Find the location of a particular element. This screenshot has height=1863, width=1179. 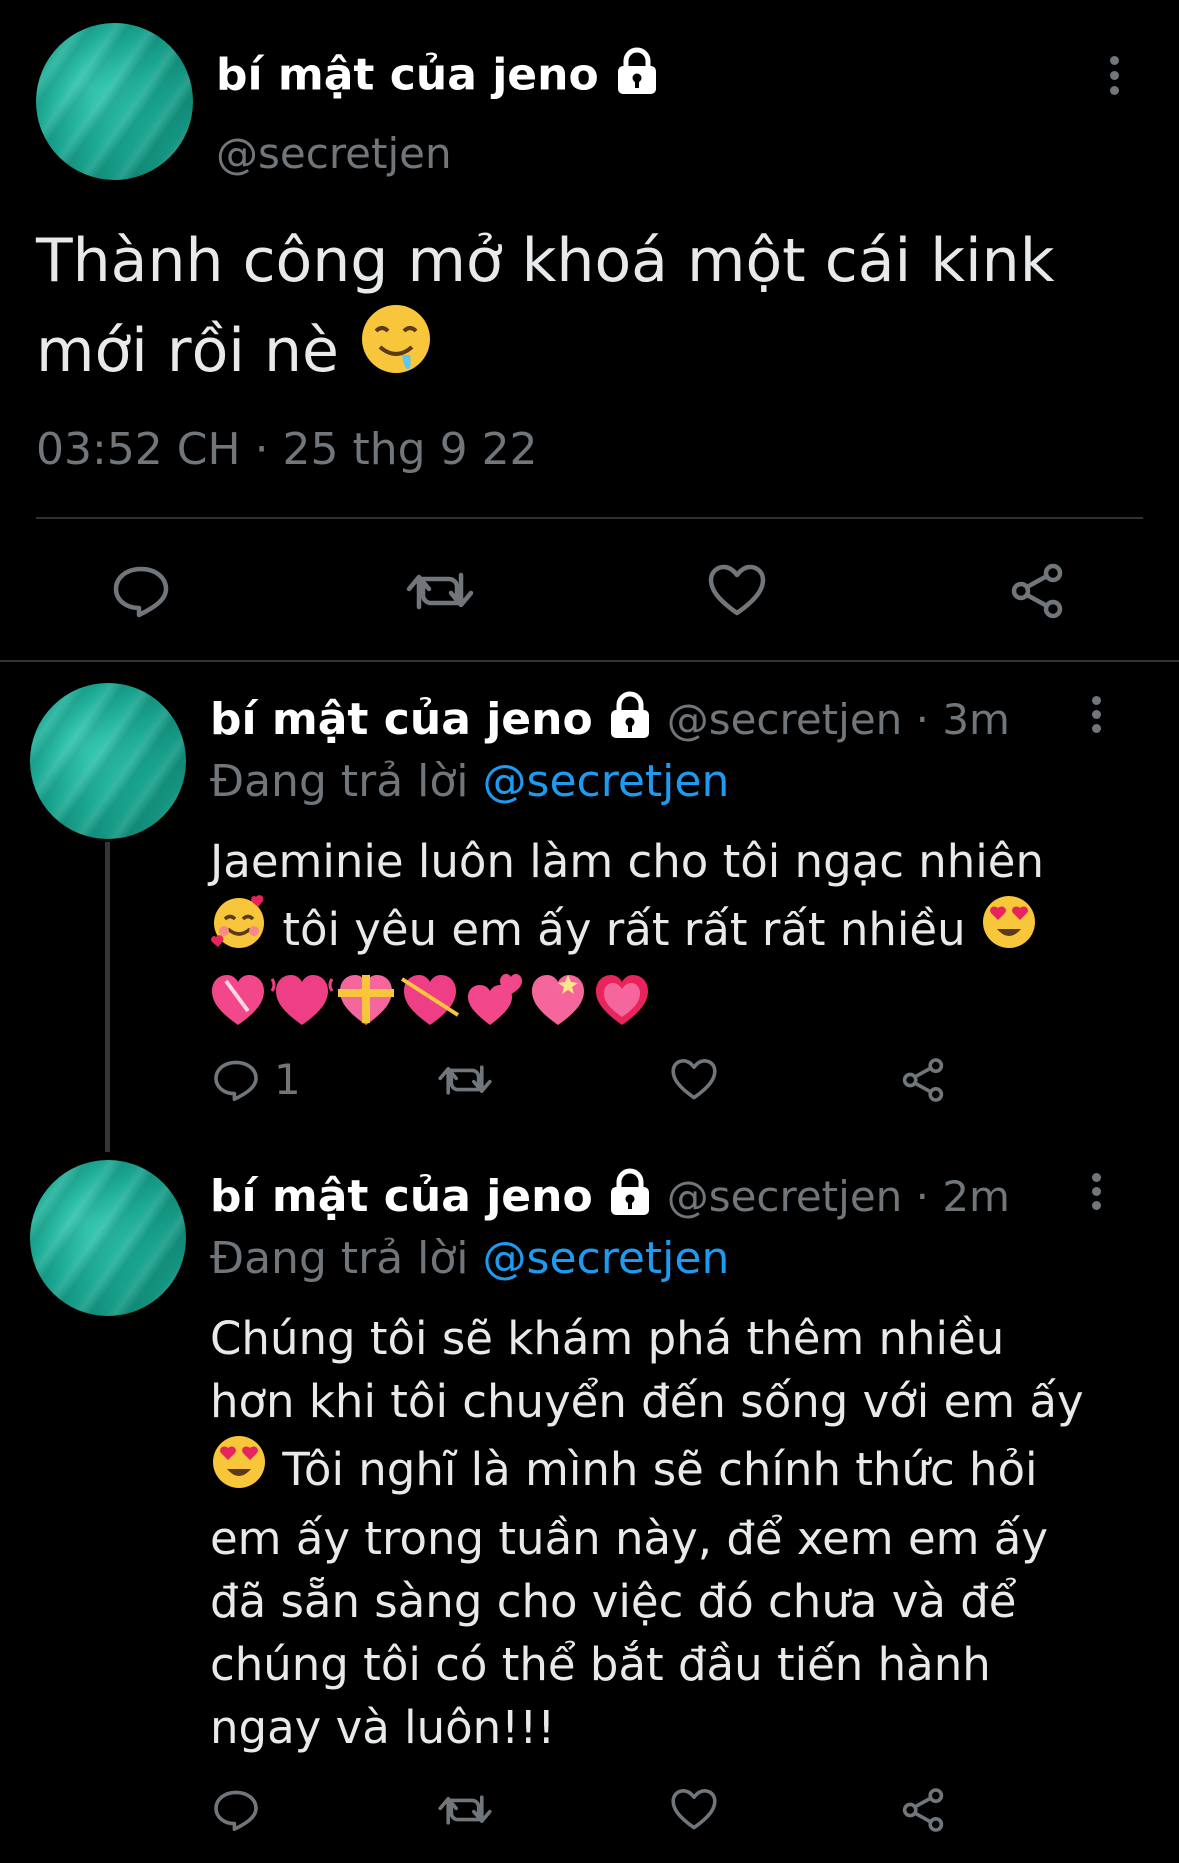

tweet-text-line: Thành công mở khoá một cái kink is located at coordinates (545, 261).